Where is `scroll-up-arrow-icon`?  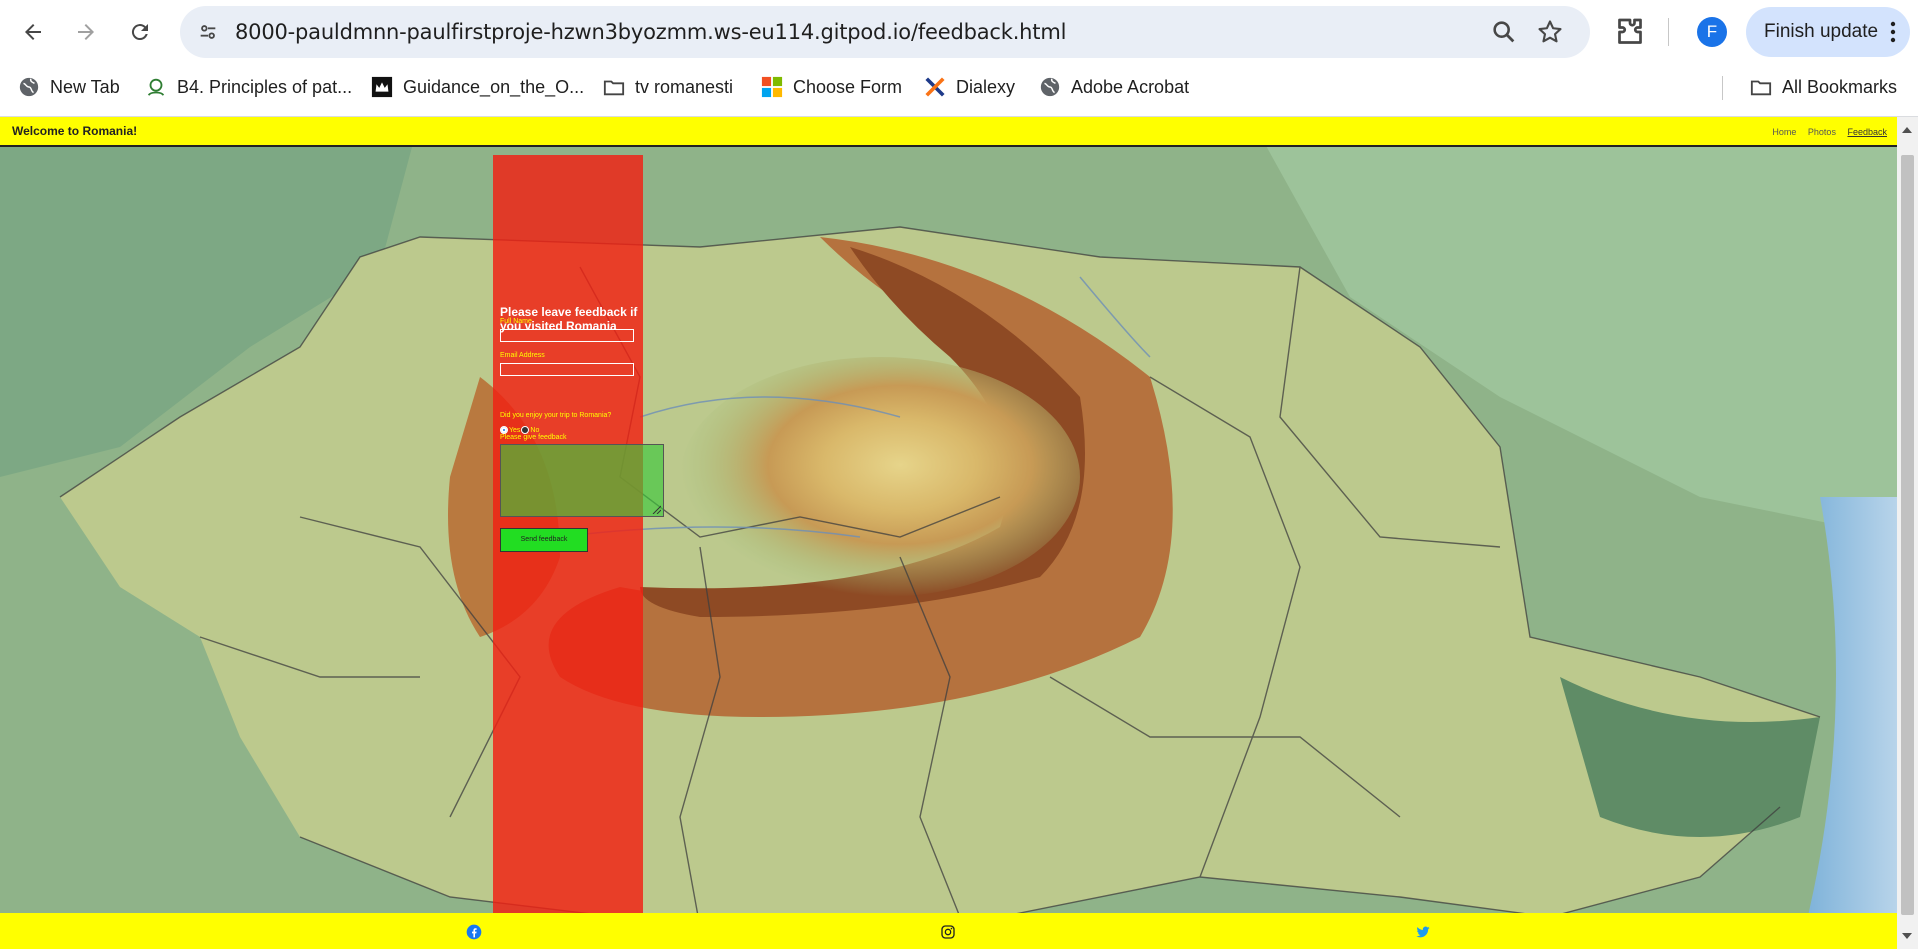
scroll-up-arrow-icon is located at coordinates (1907, 130).